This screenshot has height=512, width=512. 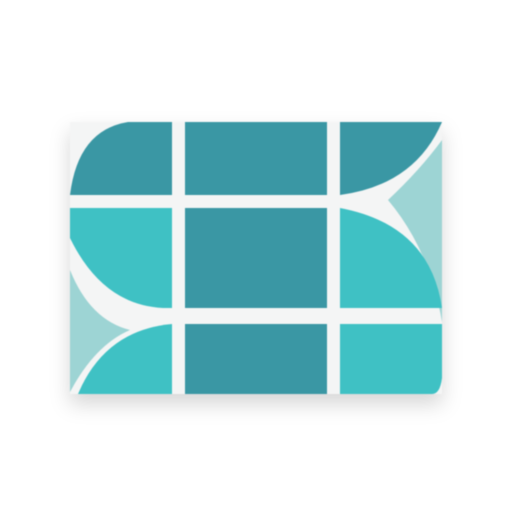 What do you see at coordinates (256, 158) in the screenshot?
I see `tile-top-center` at bounding box center [256, 158].